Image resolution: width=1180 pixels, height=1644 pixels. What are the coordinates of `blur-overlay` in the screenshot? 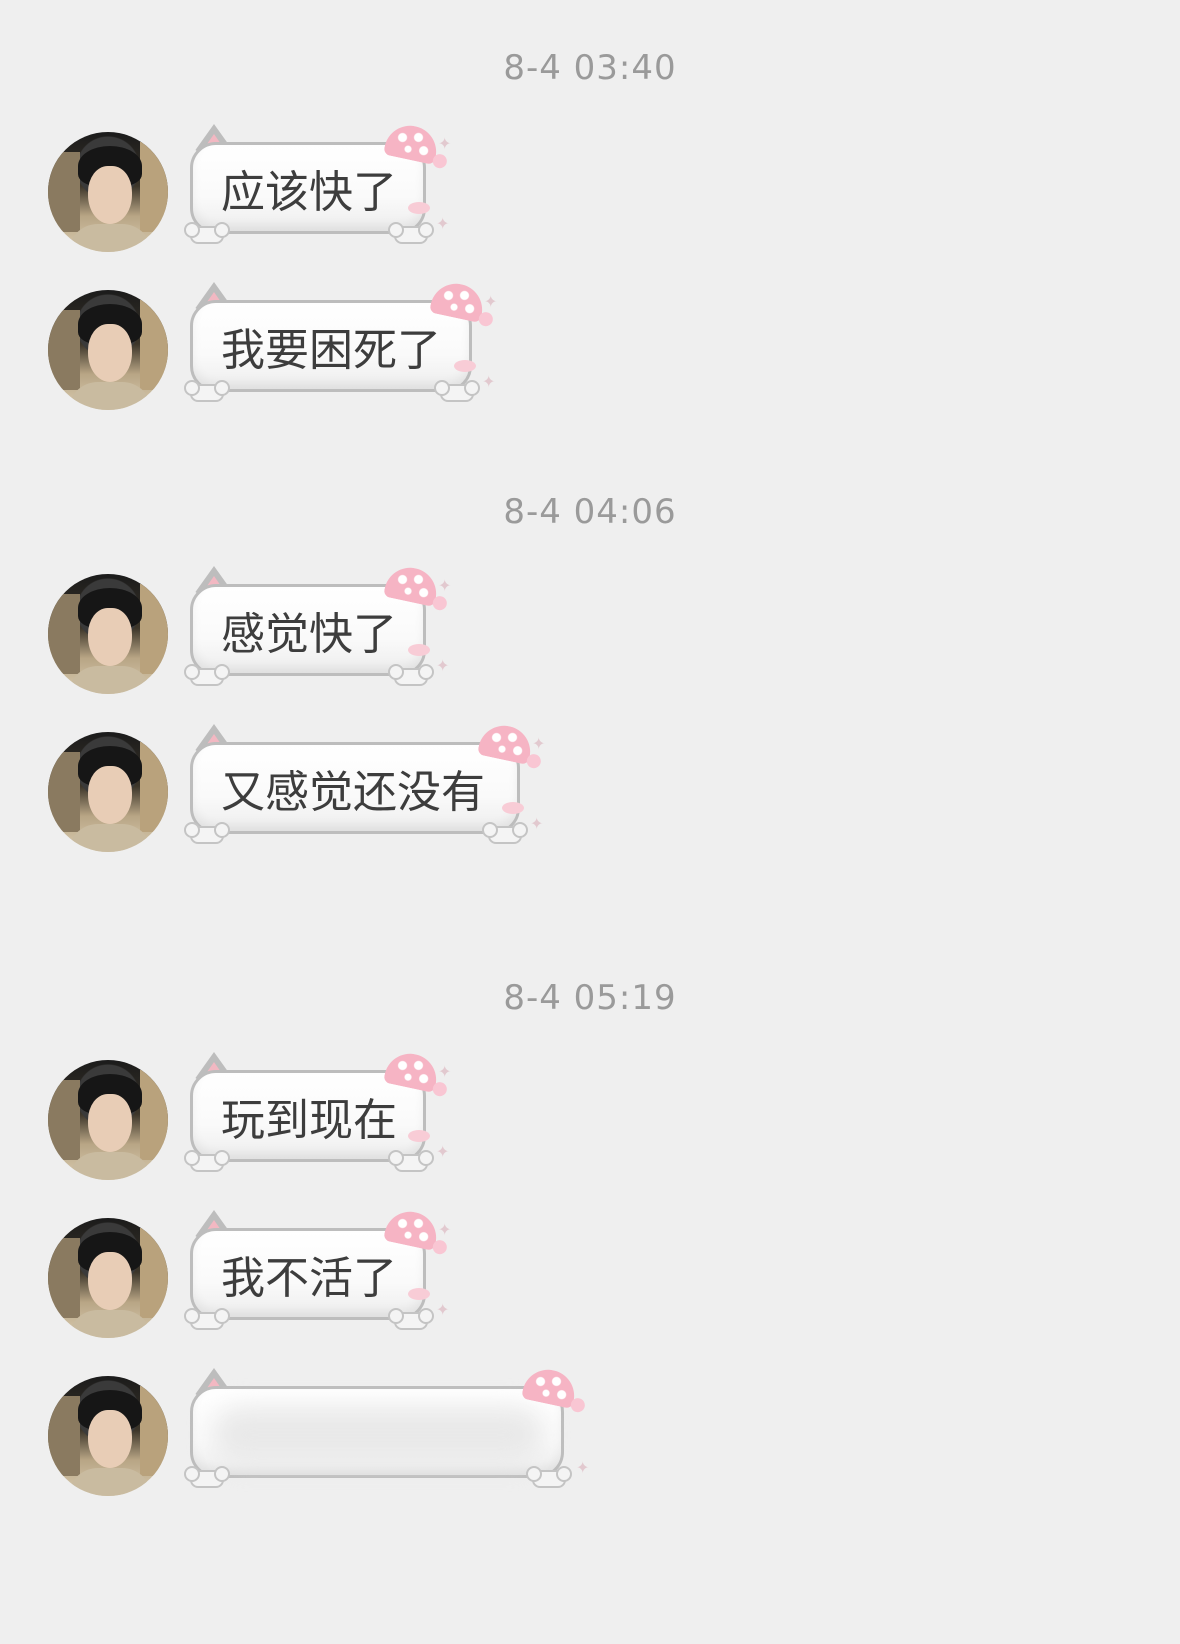 It's located at (378, 1435).